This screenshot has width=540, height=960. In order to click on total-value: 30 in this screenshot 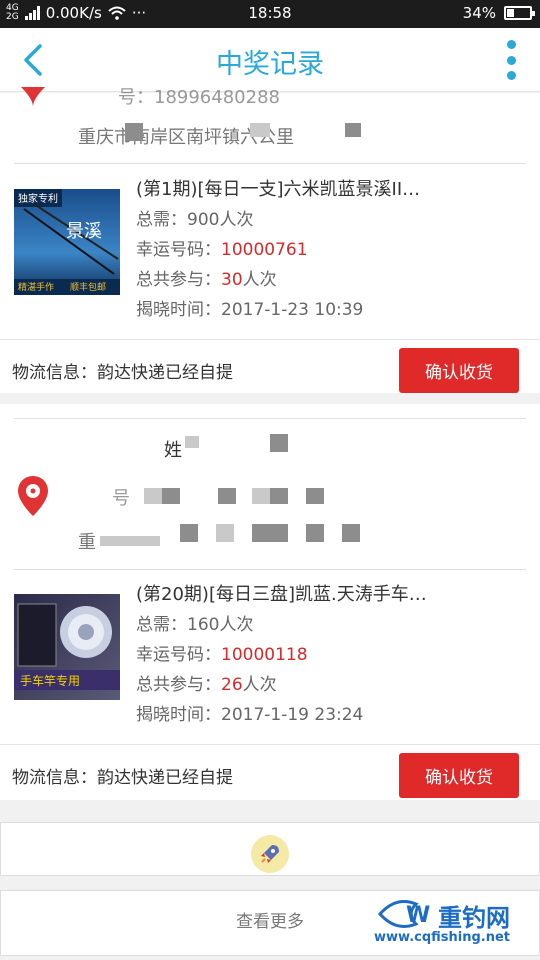, I will do `click(232, 280)`.